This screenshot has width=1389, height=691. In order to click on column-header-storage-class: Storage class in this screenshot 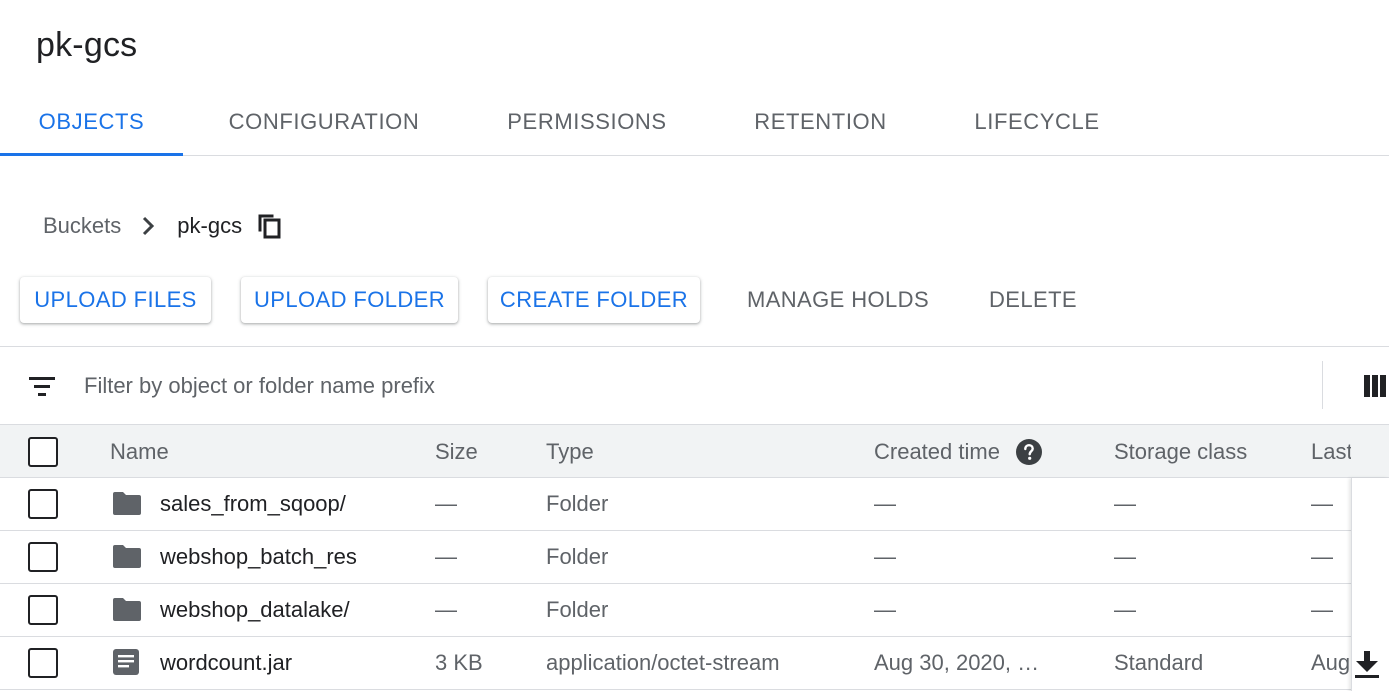, I will do `click(1180, 451)`.